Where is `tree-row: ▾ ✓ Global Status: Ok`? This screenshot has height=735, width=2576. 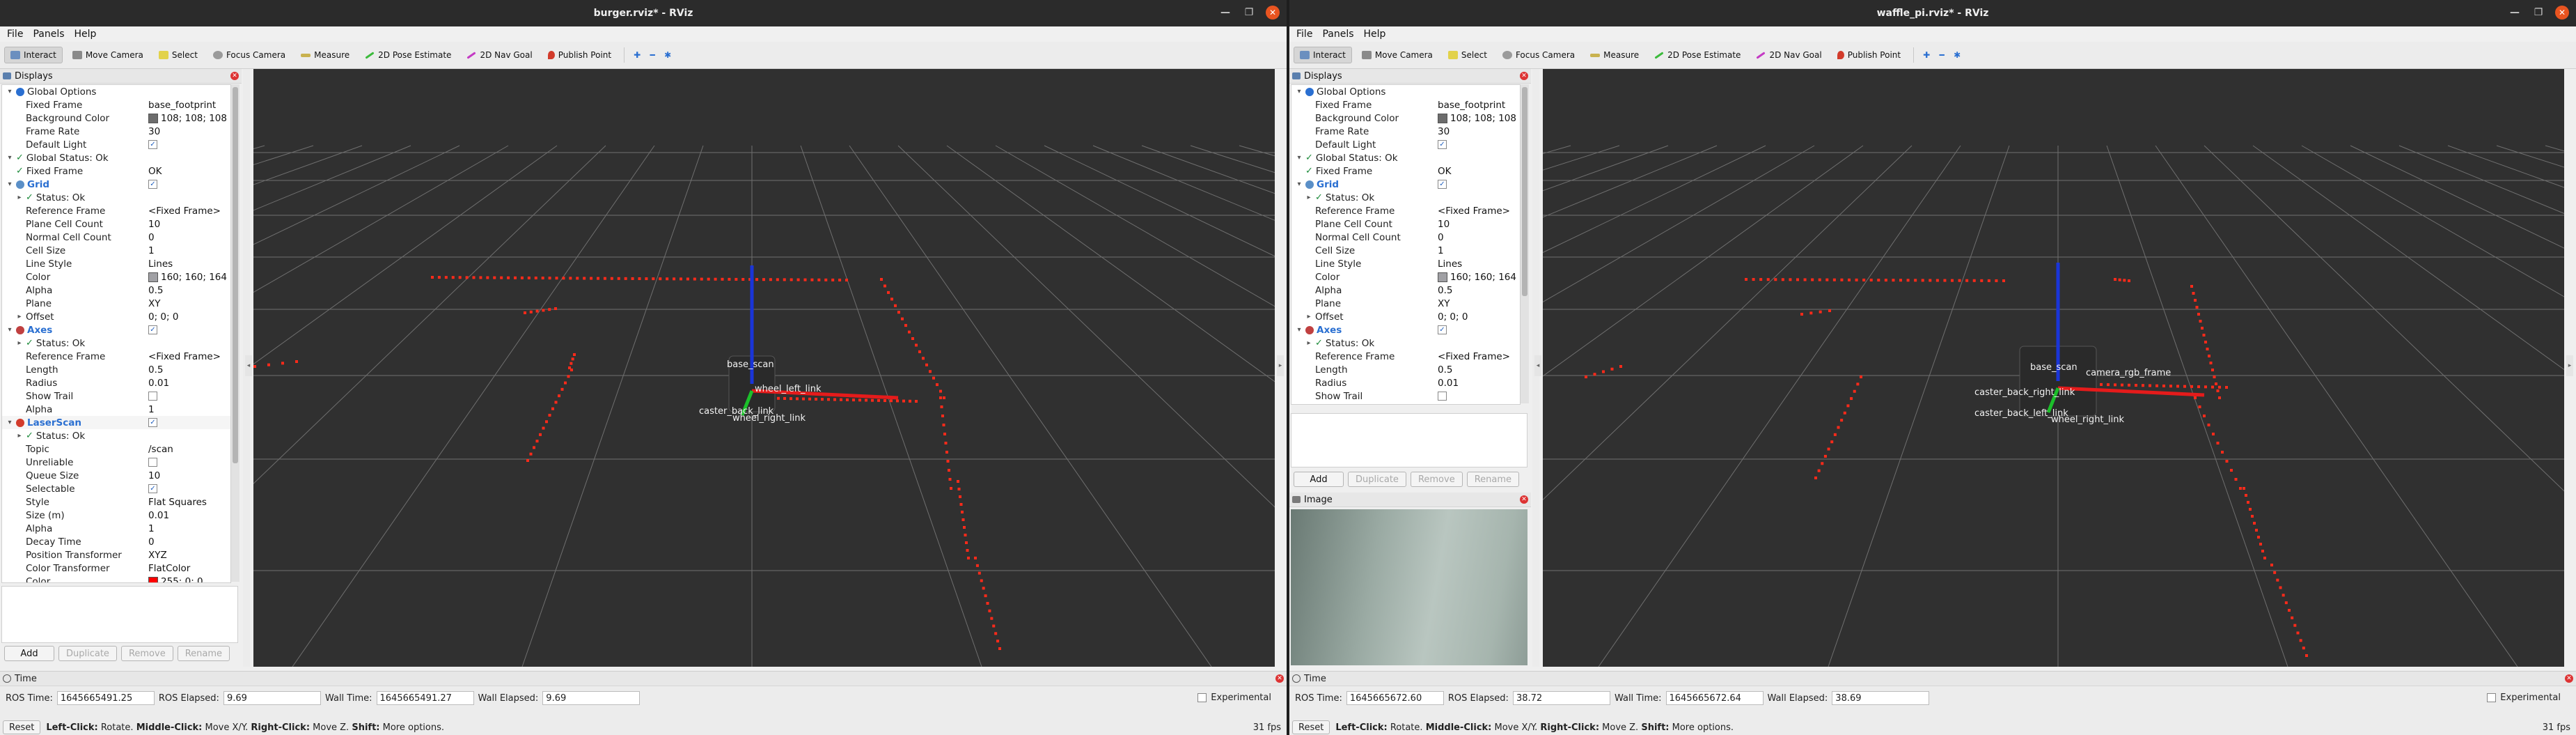
tree-row: ▾ ✓ Global Status: Ok is located at coordinates (116, 157).